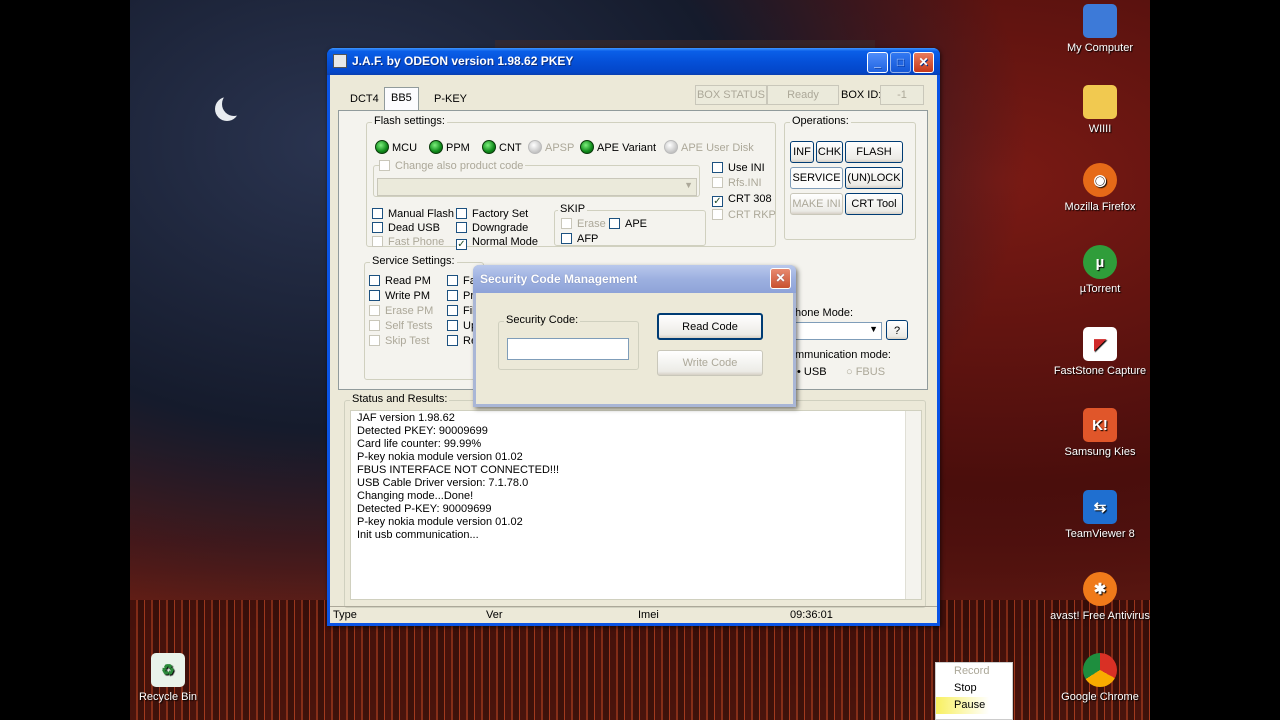 The height and width of the screenshot is (720, 1280). What do you see at coordinates (345, 615) in the screenshot?
I see `statusbar-type: Type` at bounding box center [345, 615].